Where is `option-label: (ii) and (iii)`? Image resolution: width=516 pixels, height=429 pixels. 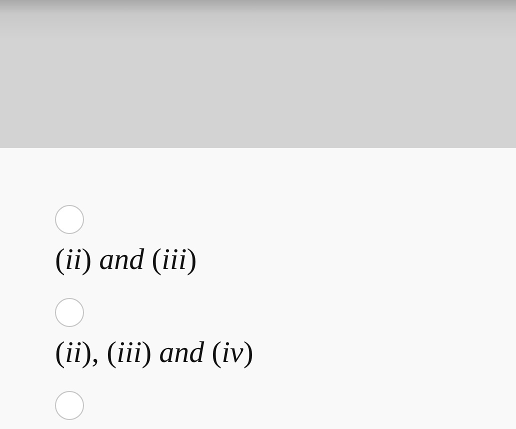
option-label: (ii) and (iii) is located at coordinates (126, 260).